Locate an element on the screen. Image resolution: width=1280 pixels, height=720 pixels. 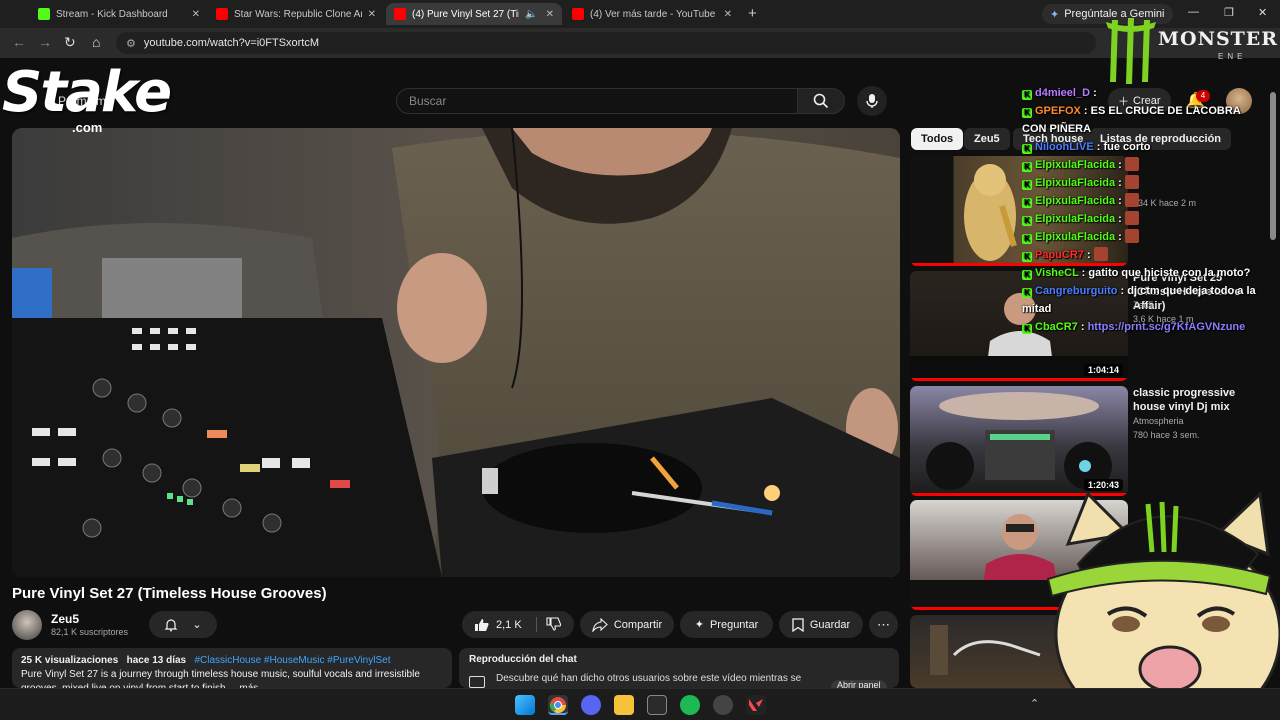
search-button is located at coordinates (821, 101).